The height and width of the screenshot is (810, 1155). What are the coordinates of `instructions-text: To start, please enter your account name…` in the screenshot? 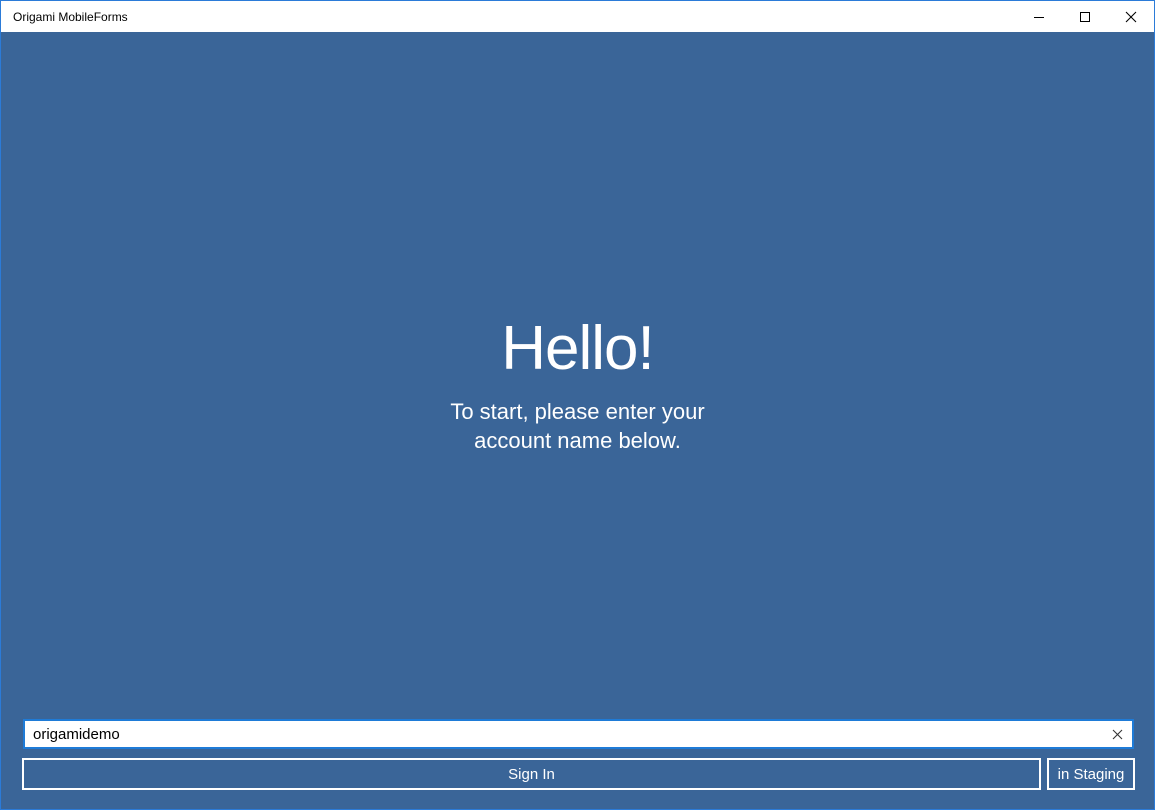 It's located at (577, 426).